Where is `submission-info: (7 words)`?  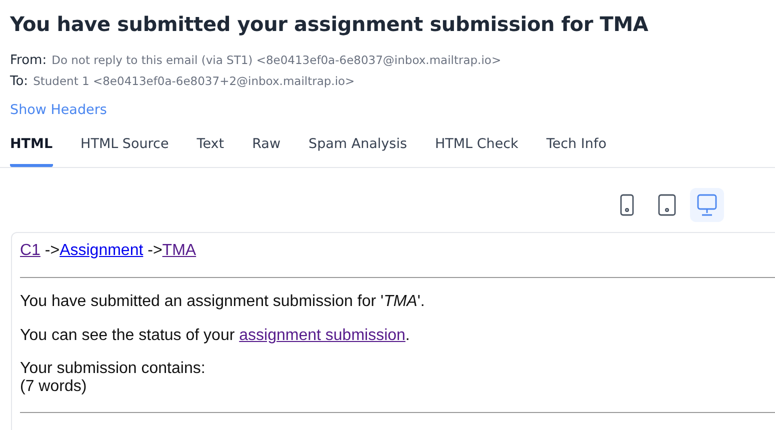
submission-info: (7 words) is located at coordinates (54, 387).